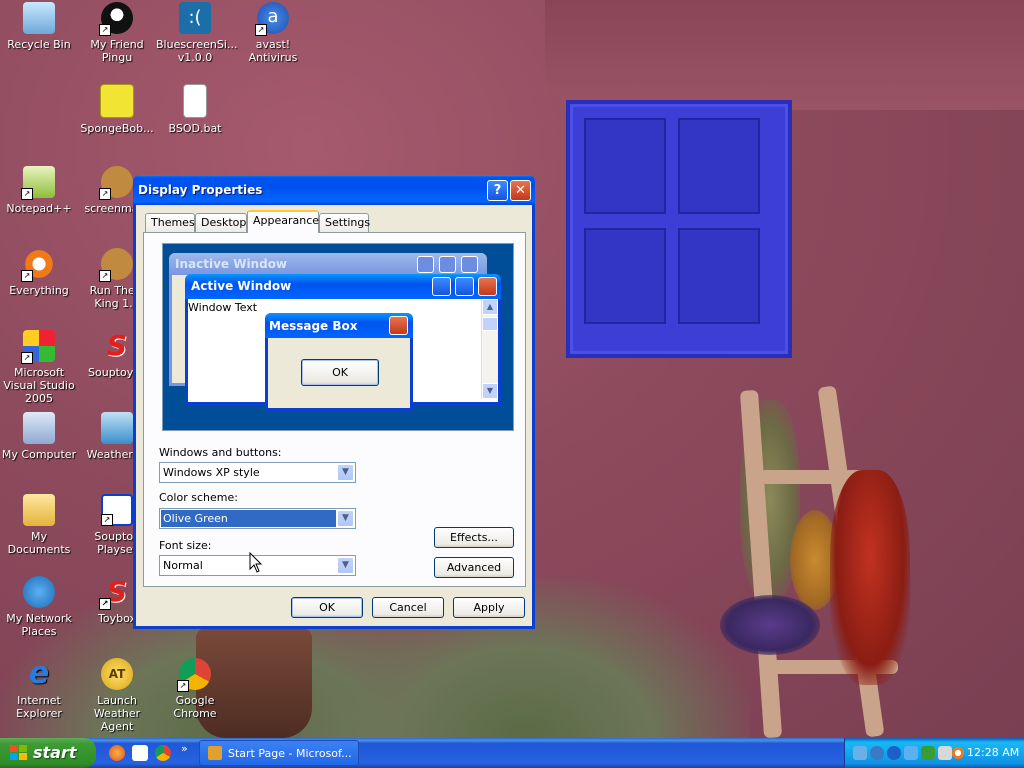  I want to click on desktop-icon-google-chrome: ↗ Google Chrome, so click(195, 689).